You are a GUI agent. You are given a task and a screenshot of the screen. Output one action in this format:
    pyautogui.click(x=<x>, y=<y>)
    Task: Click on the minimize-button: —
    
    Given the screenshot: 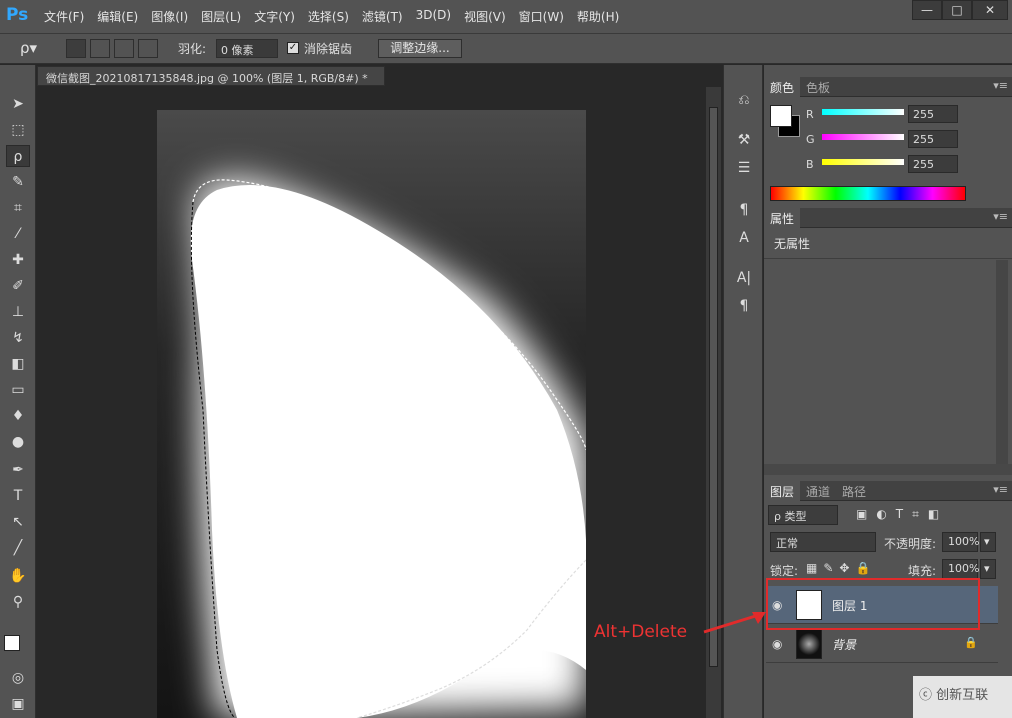 What is the action you would take?
    pyautogui.click(x=927, y=10)
    